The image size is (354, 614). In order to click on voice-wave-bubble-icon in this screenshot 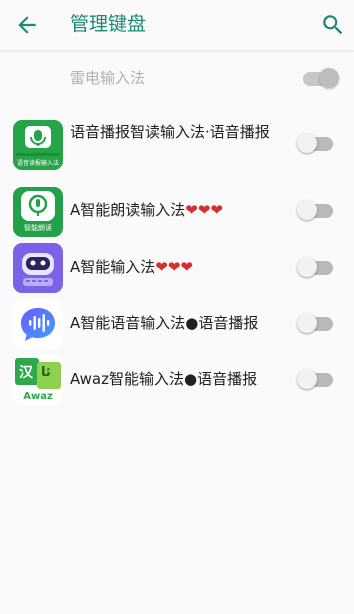, I will do `click(38, 324)`.